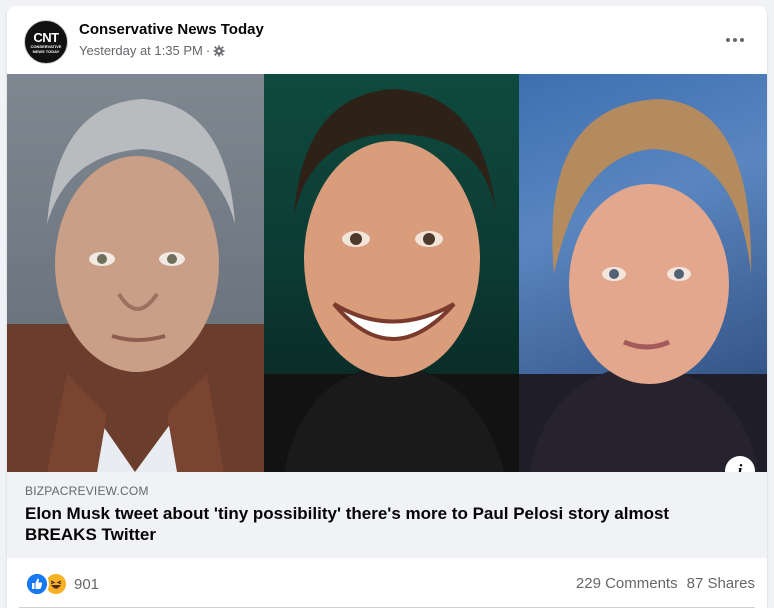  What do you see at coordinates (46, 37) in the screenshot?
I see `avatar-logo-text: CNT` at bounding box center [46, 37].